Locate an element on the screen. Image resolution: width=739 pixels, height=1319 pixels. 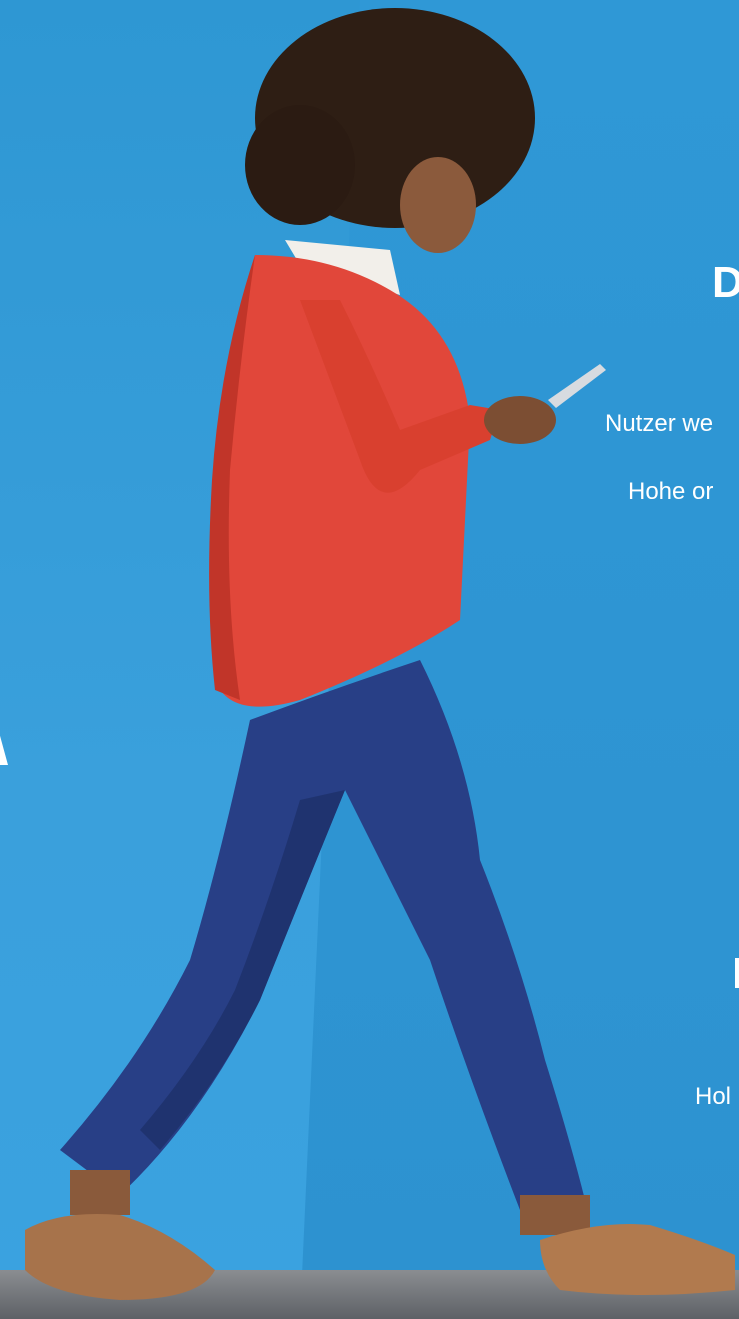
big-letter-shape is located at coordinates (4, 750).